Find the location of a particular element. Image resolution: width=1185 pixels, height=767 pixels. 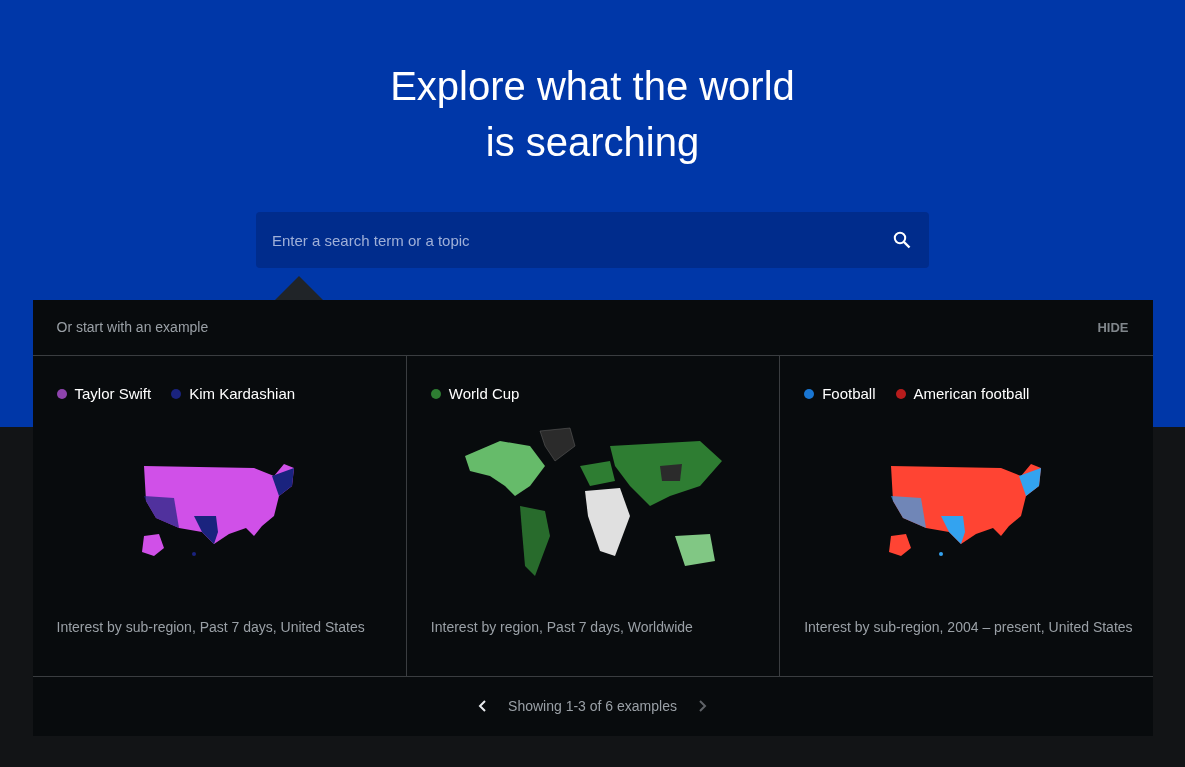

chevron-left-icon is located at coordinates (482, 706).